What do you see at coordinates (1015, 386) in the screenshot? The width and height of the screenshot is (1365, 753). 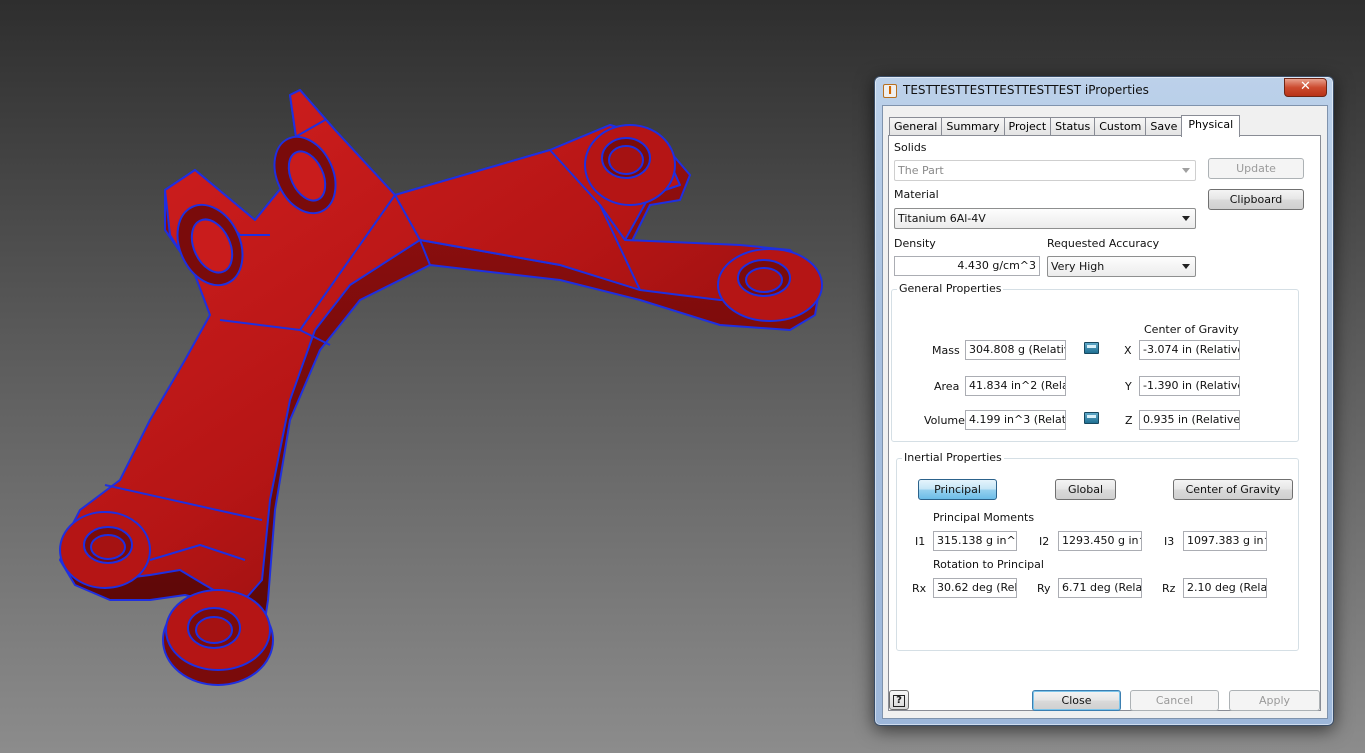 I see `area-field: 41.834 in^2 (Relati` at bounding box center [1015, 386].